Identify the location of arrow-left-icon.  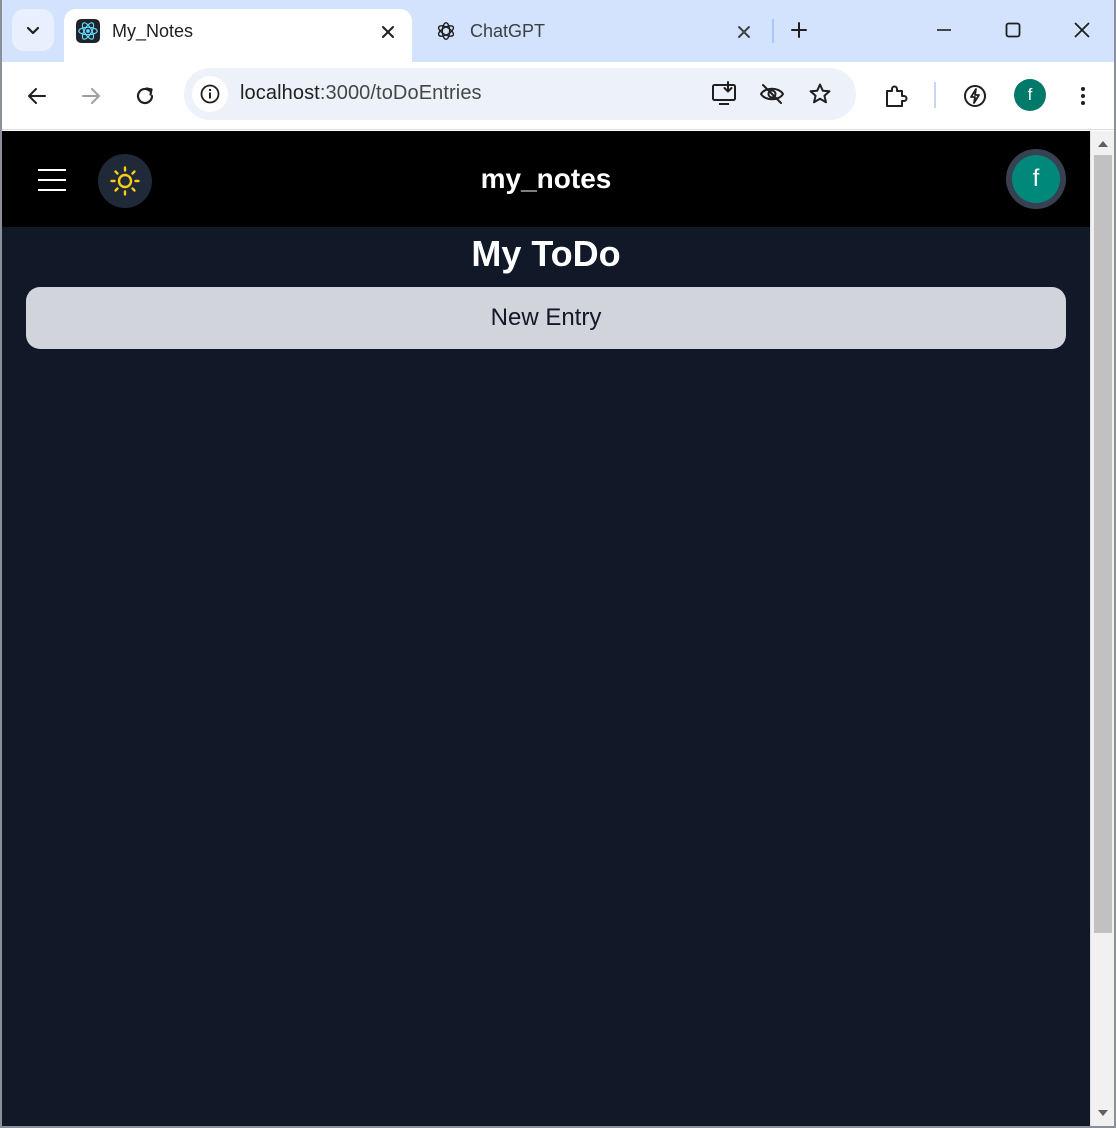
(37, 96).